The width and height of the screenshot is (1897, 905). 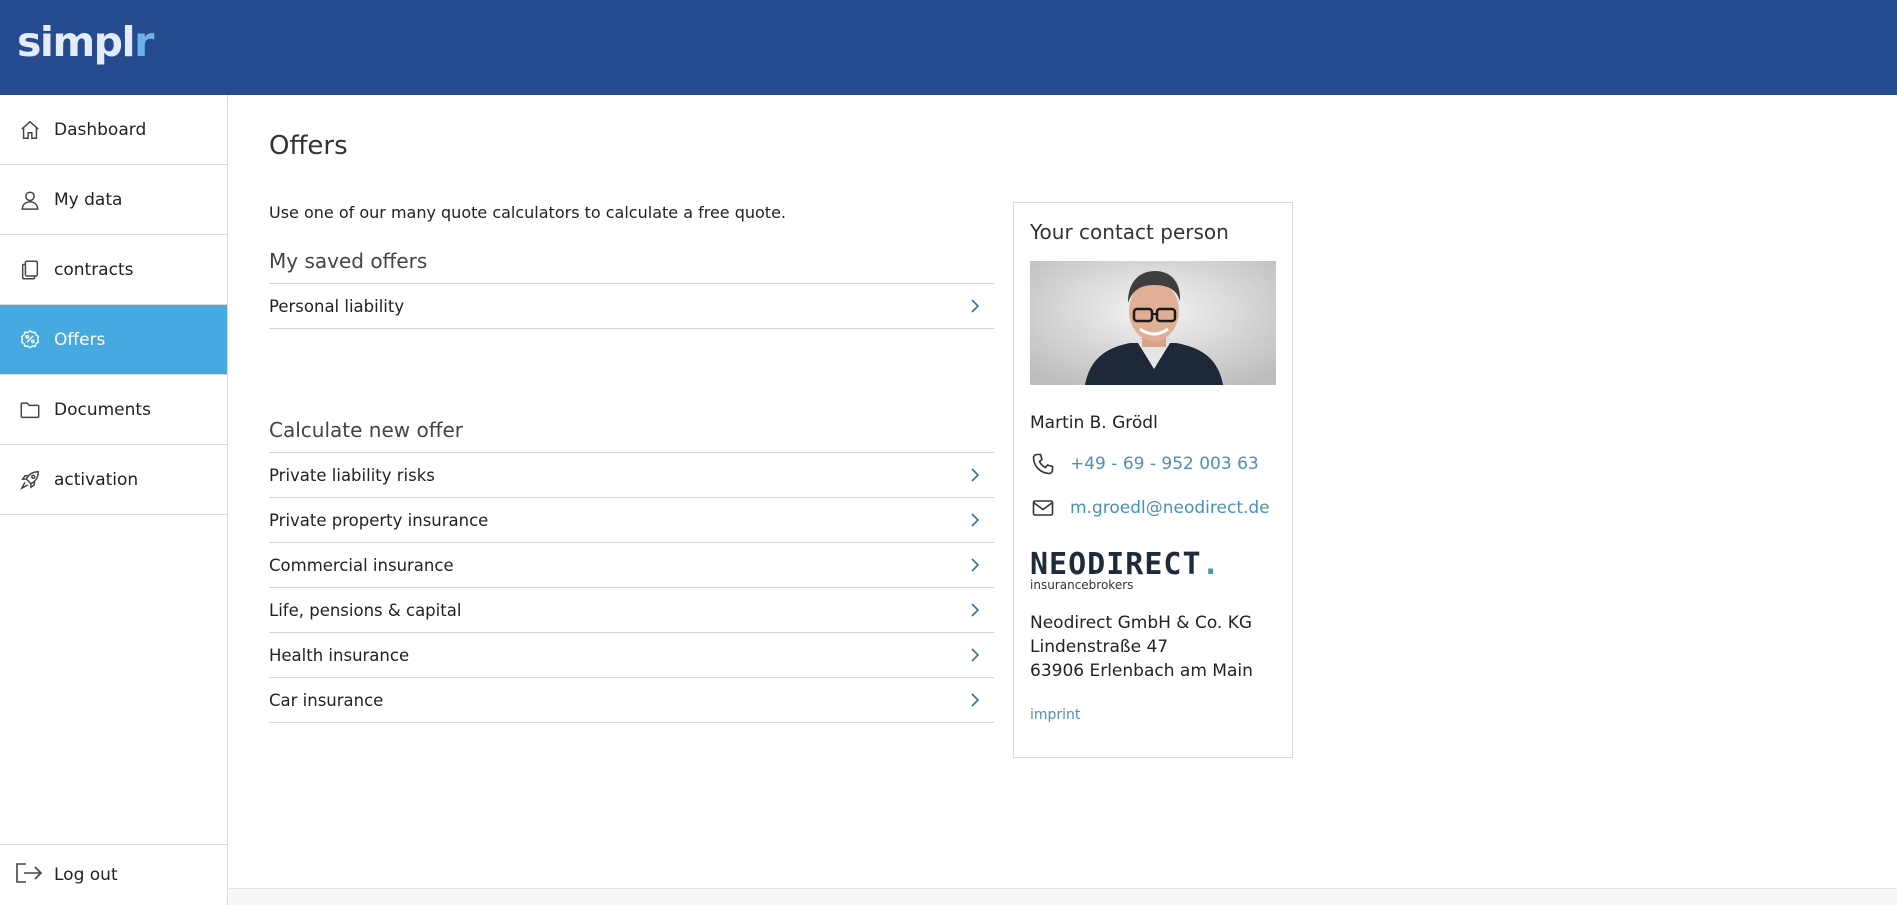 I want to click on saved-offer-label: Personal liability, so click(x=337, y=306).